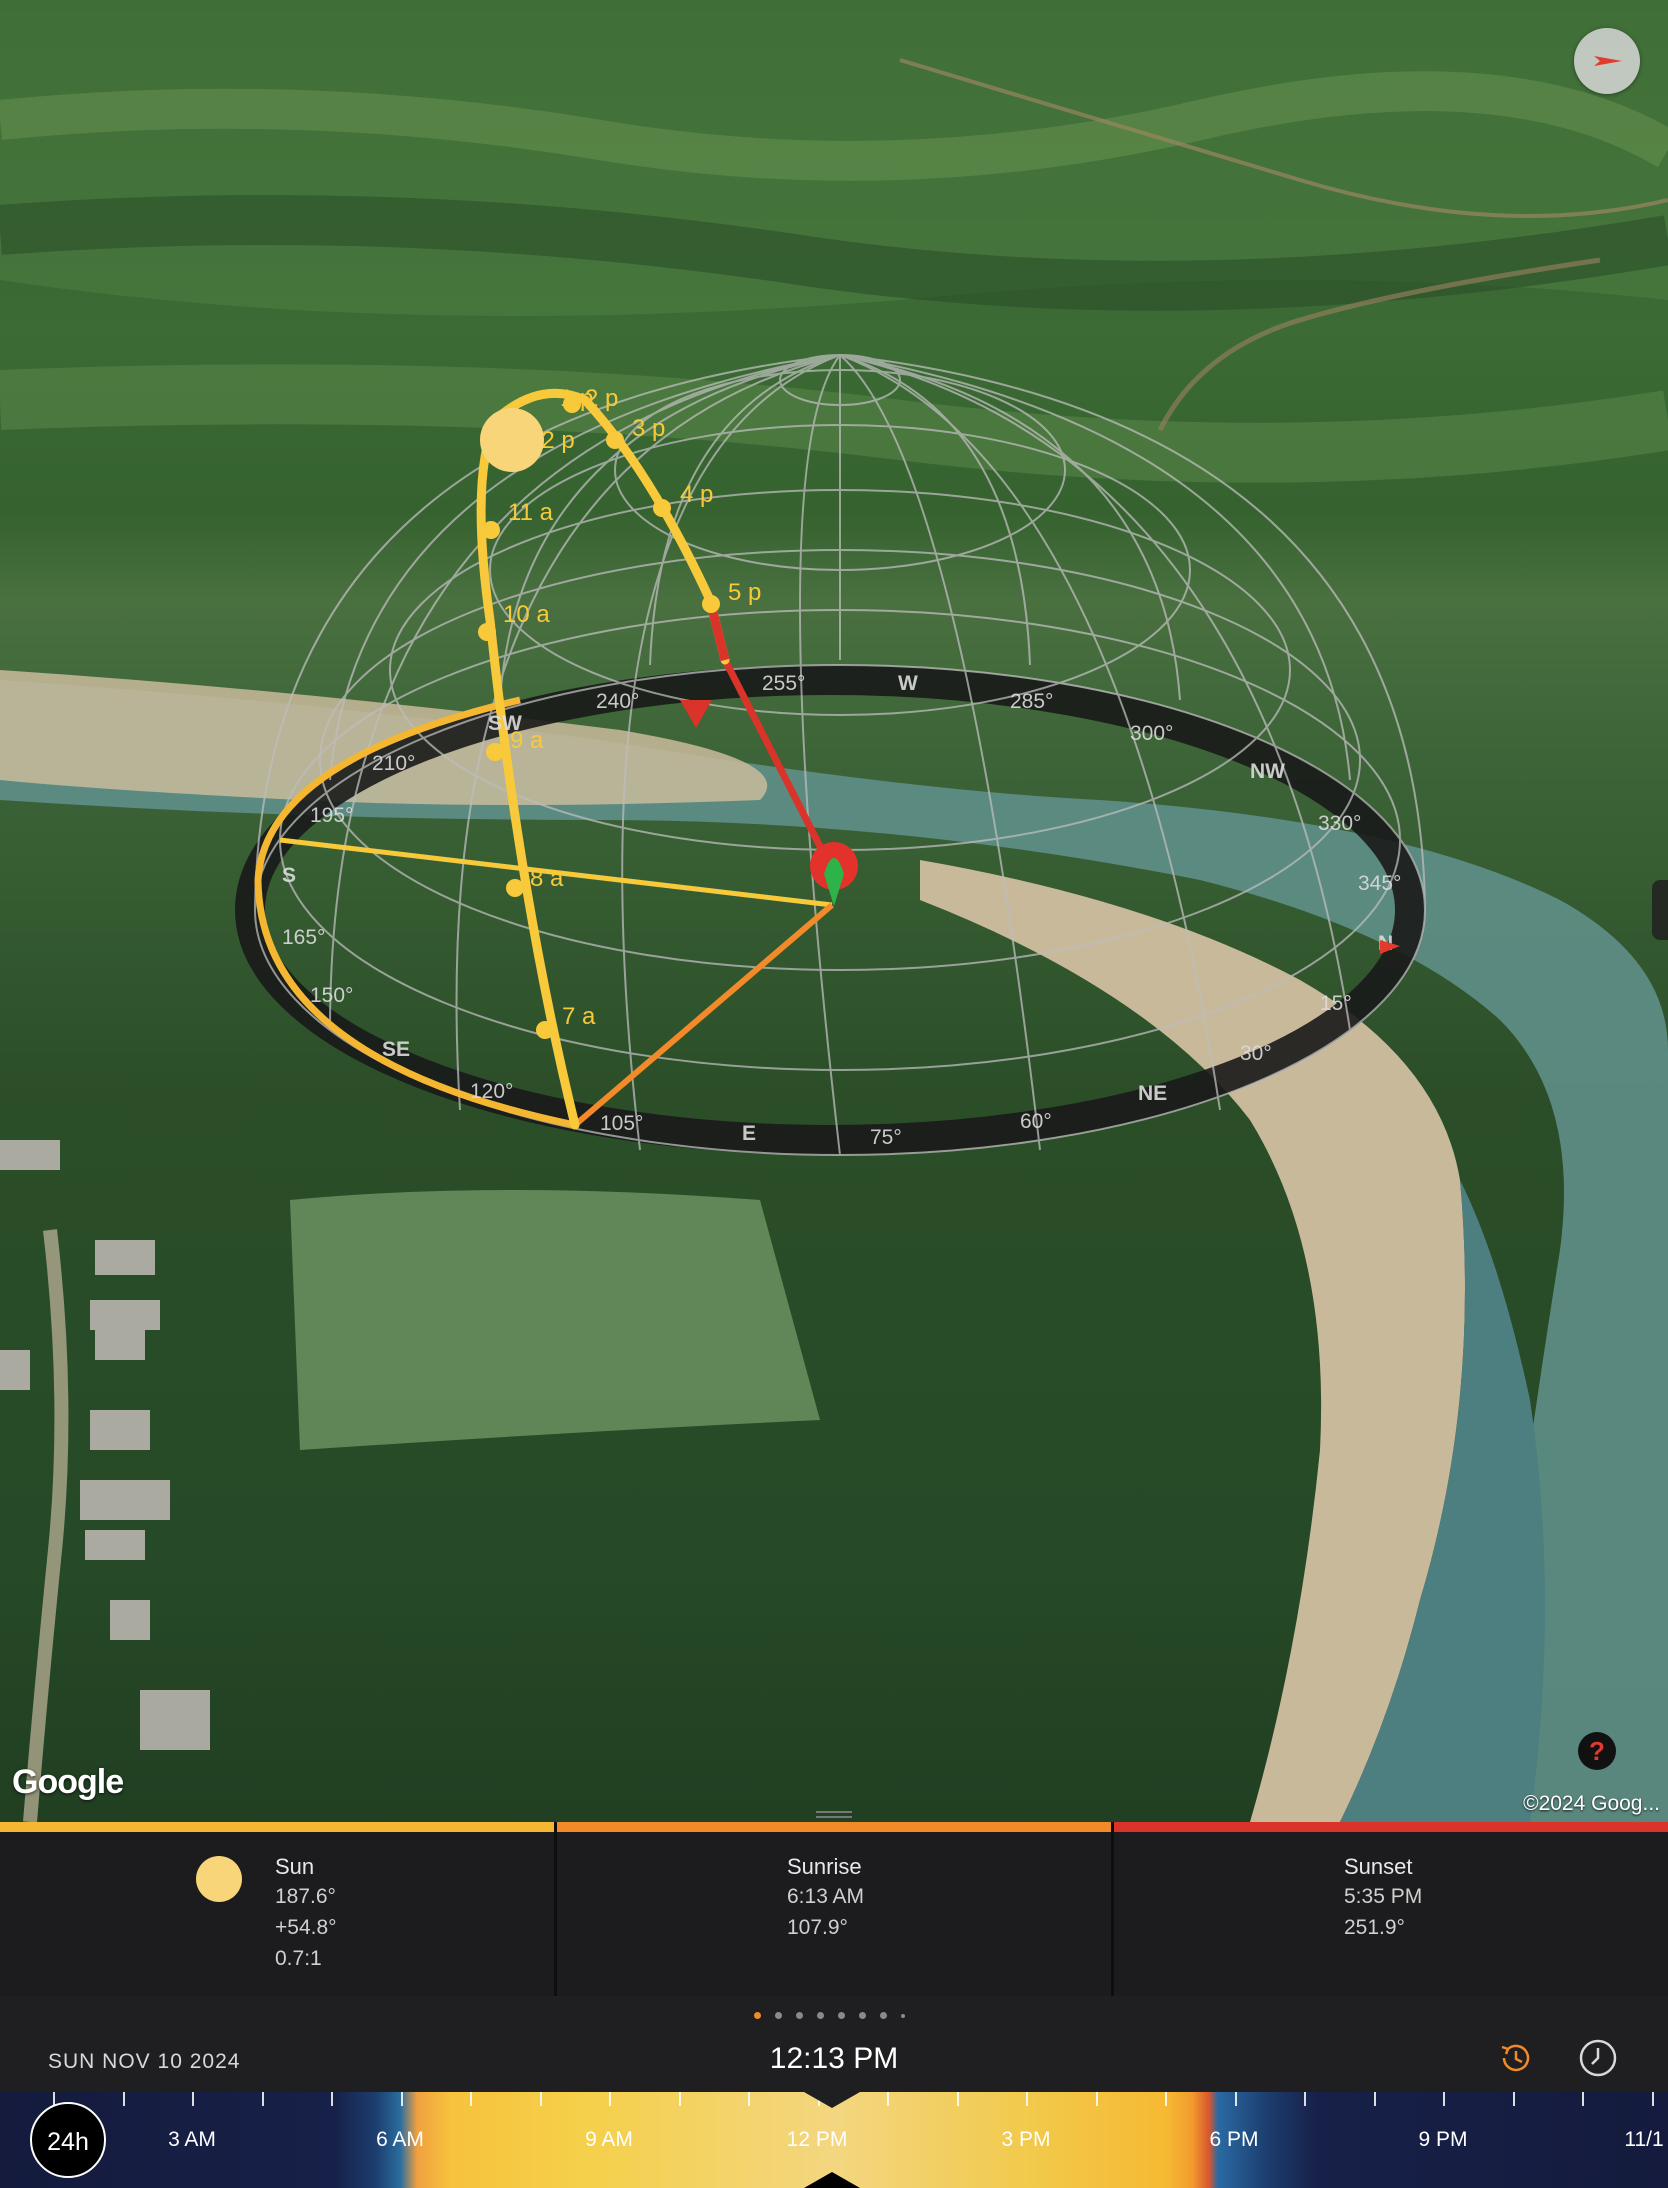 This screenshot has height=2188, width=1668. What do you see at coordinates (1383, 1896) in the screenshot?
I see `sunset-time: 5:35 PM` at bounding box center [1383, 1896].